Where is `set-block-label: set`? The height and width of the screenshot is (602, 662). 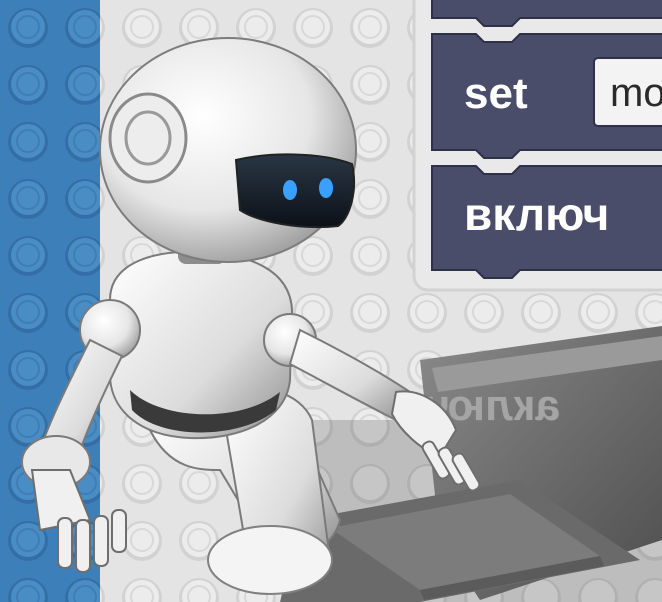 set-block-label: set is located at coordinates (496, 93).